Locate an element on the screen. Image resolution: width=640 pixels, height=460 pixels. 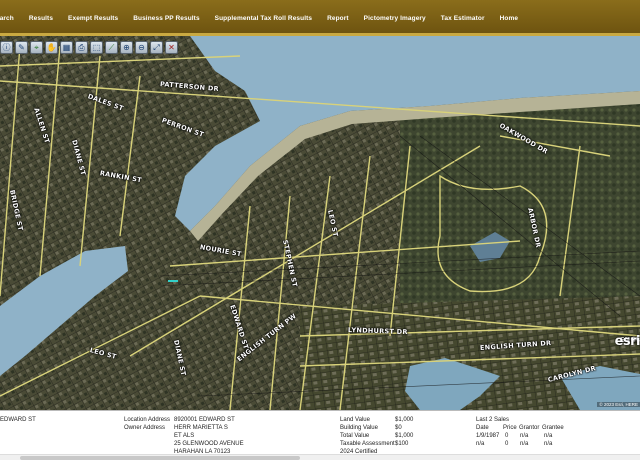
sales-header-grantee: Grantee is located at coordinates (553, 428).